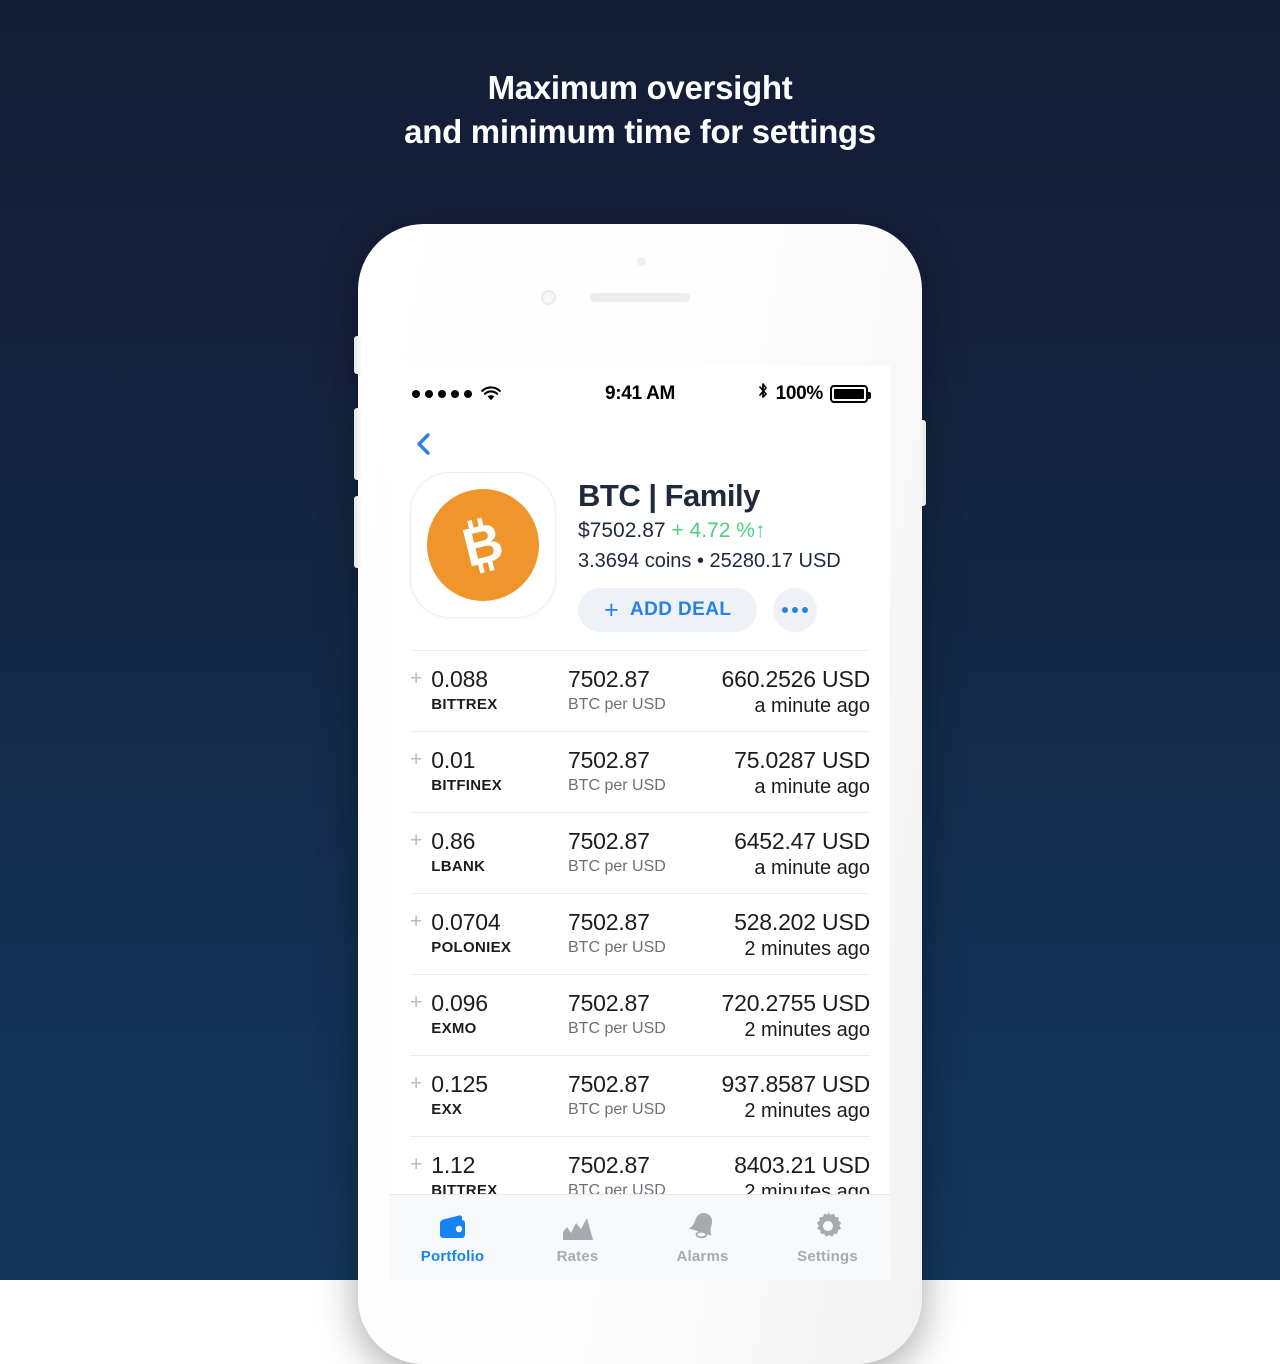 The image size is (1280, 1364). I want to click on page-title: BTC | Family, so click(669, 495).